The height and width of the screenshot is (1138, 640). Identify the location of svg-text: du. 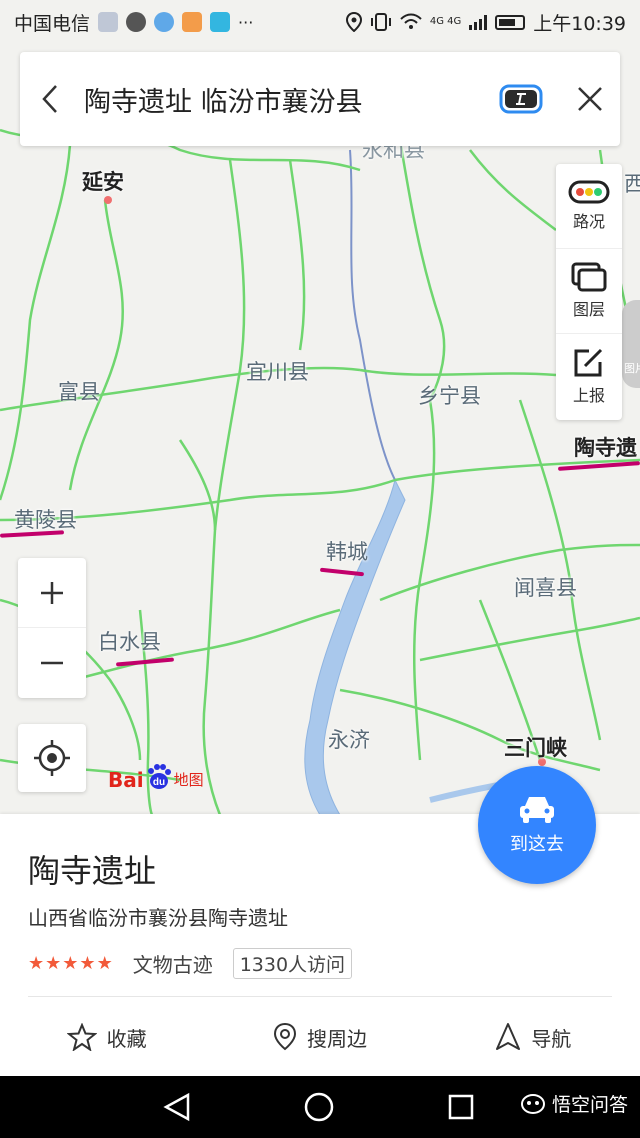
(159, 782).